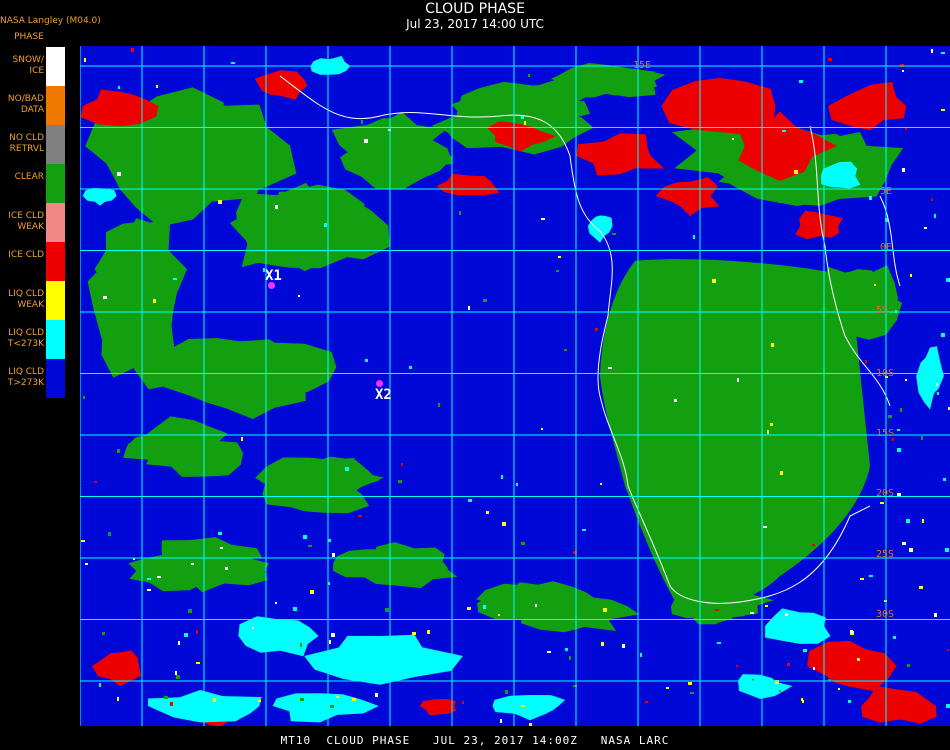 This screenshot has height=750, width=950. I want to click on legend-label: SNOW/ ICE, so click(28, 65).